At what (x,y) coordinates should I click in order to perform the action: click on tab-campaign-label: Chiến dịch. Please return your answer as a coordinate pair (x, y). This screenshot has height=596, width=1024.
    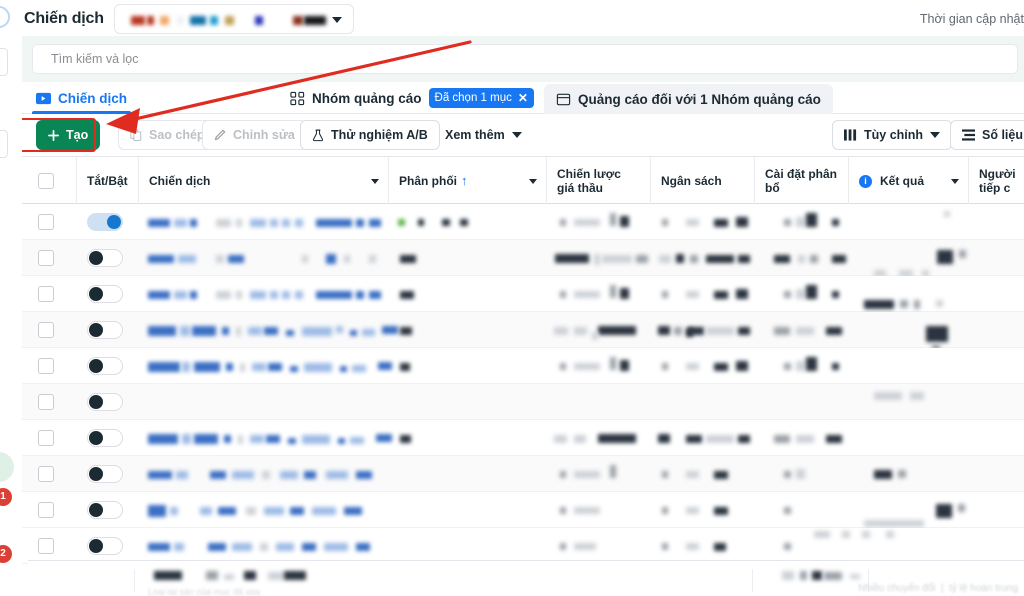
    Looking at the image, I should click on (93, 98).